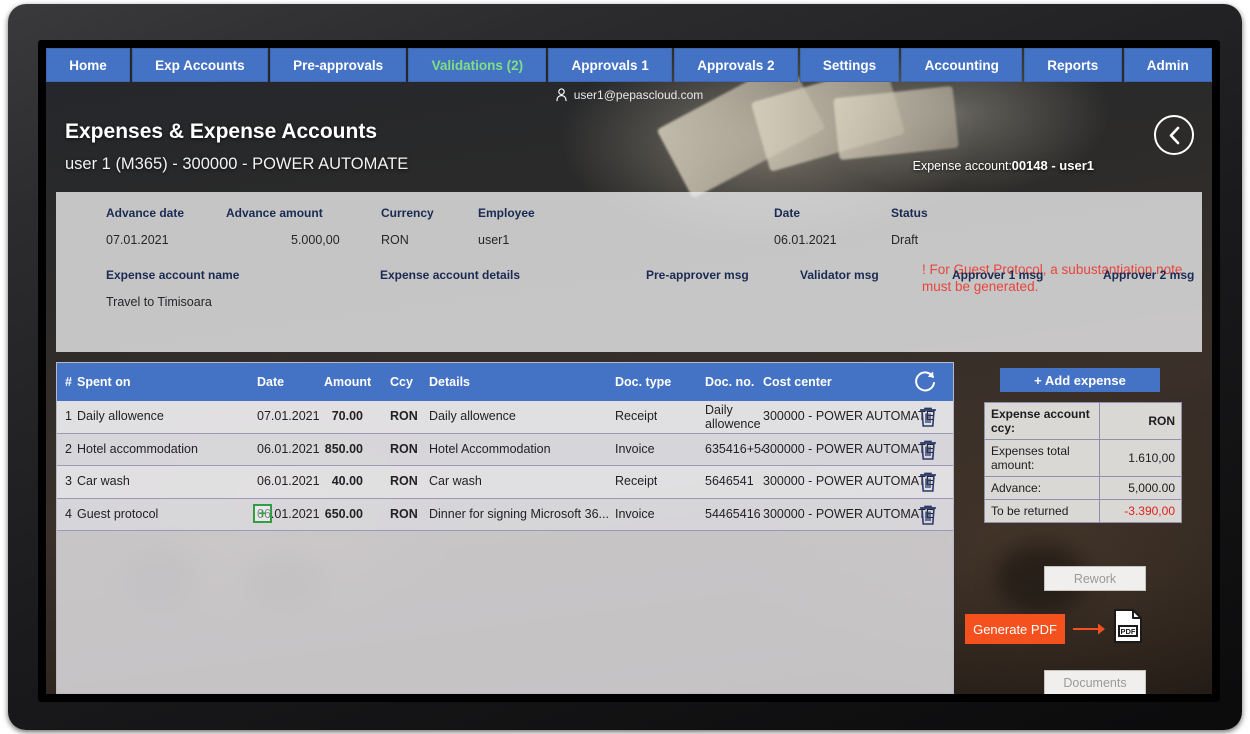 This screenshot has height=734, width=1250. Describe the element at coordinates (1167, 65) in the screenshot. I see `nav-tab-admin: Admin` at that location.